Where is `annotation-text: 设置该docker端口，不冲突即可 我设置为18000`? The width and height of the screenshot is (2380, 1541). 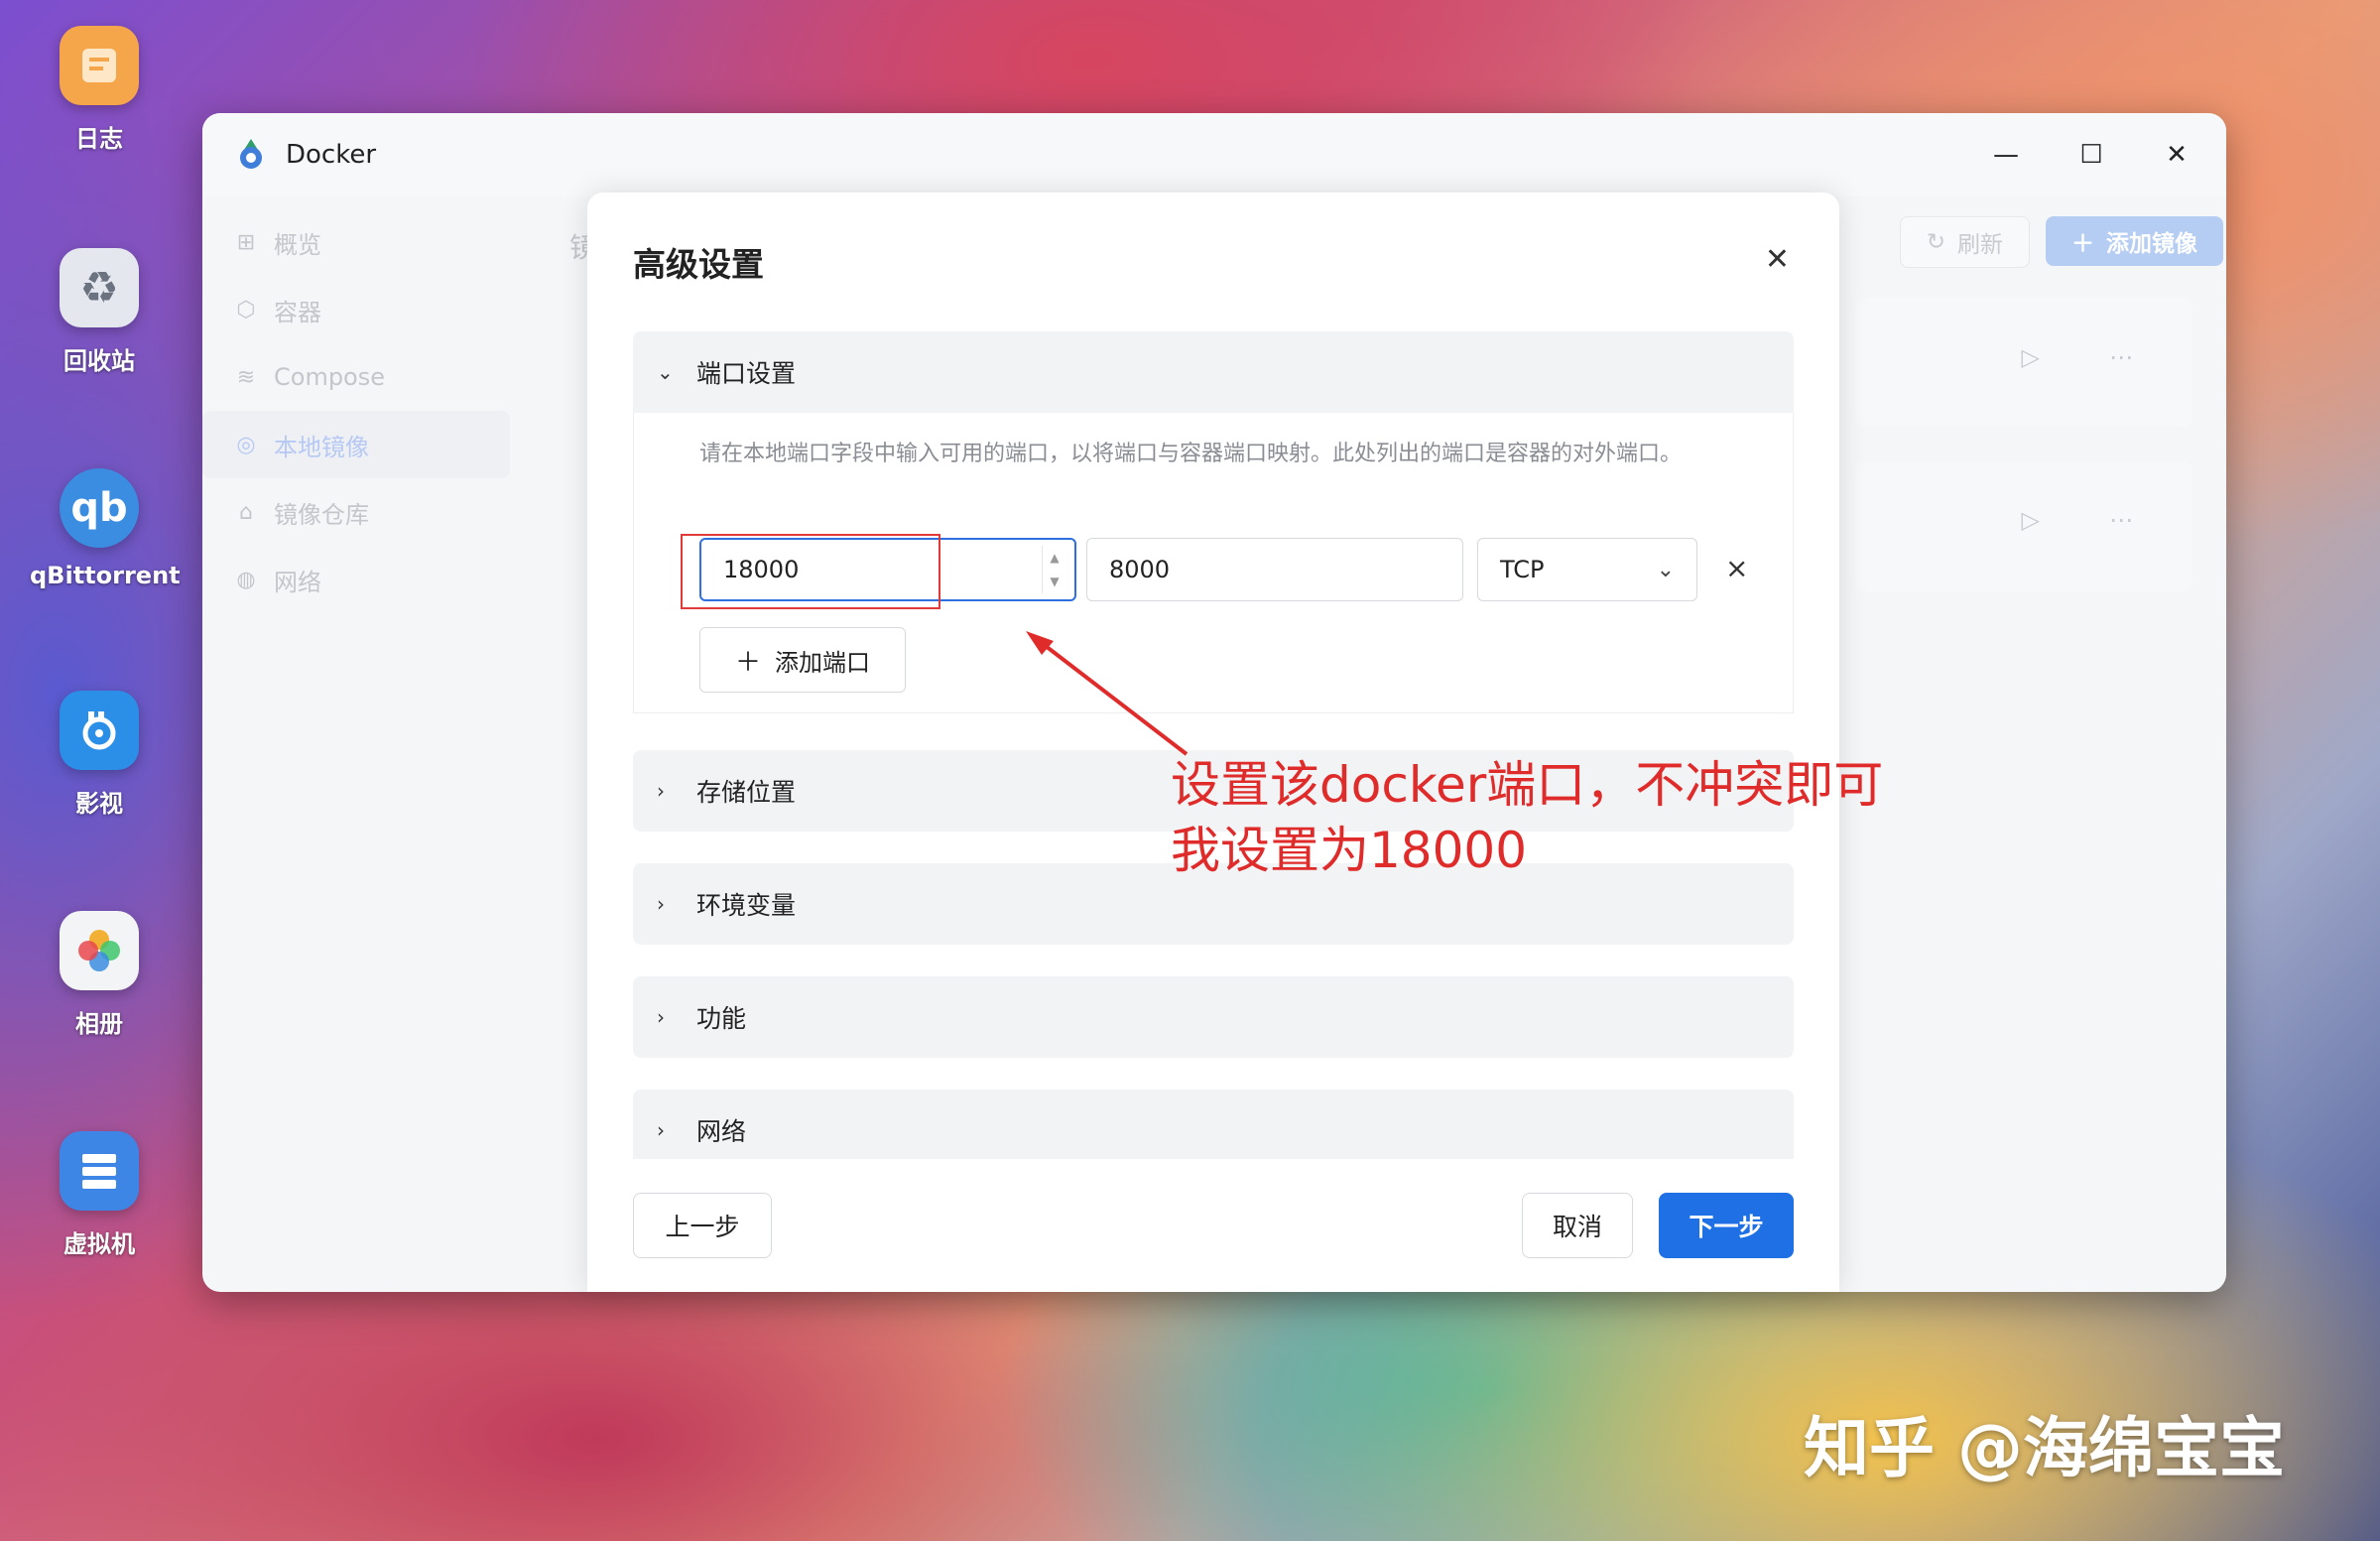
annotation-text: 设置该docker端口，不冲突即可 我设置为18000 is located at coordinates (1527, 817).